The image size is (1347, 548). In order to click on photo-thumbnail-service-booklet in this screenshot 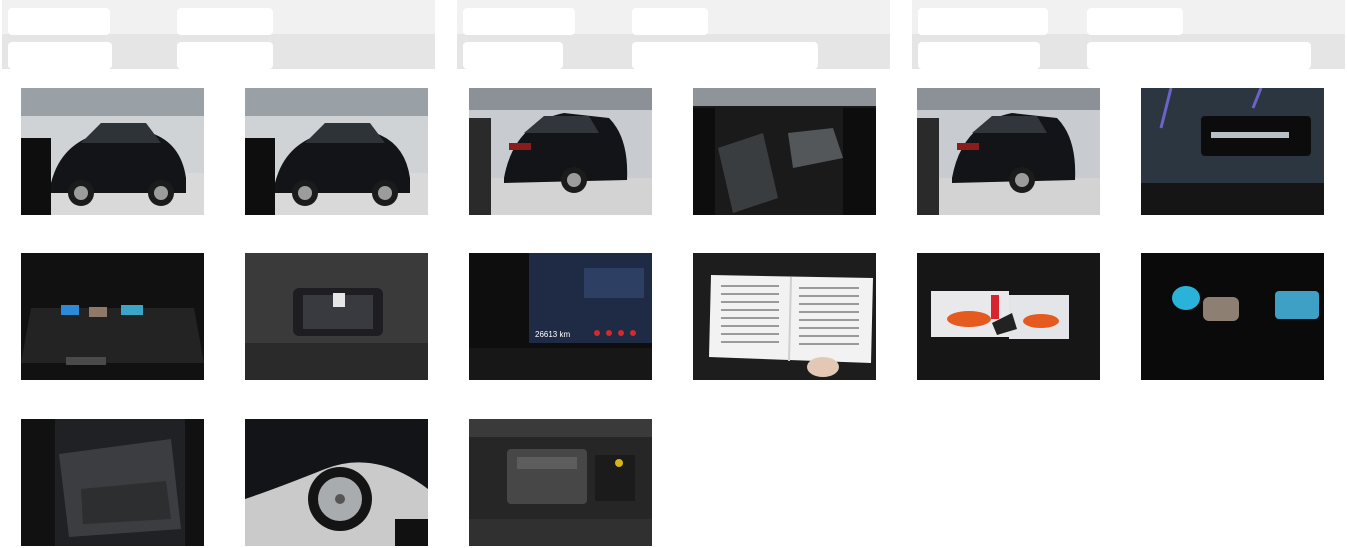, I will do `click(784, 316)`.